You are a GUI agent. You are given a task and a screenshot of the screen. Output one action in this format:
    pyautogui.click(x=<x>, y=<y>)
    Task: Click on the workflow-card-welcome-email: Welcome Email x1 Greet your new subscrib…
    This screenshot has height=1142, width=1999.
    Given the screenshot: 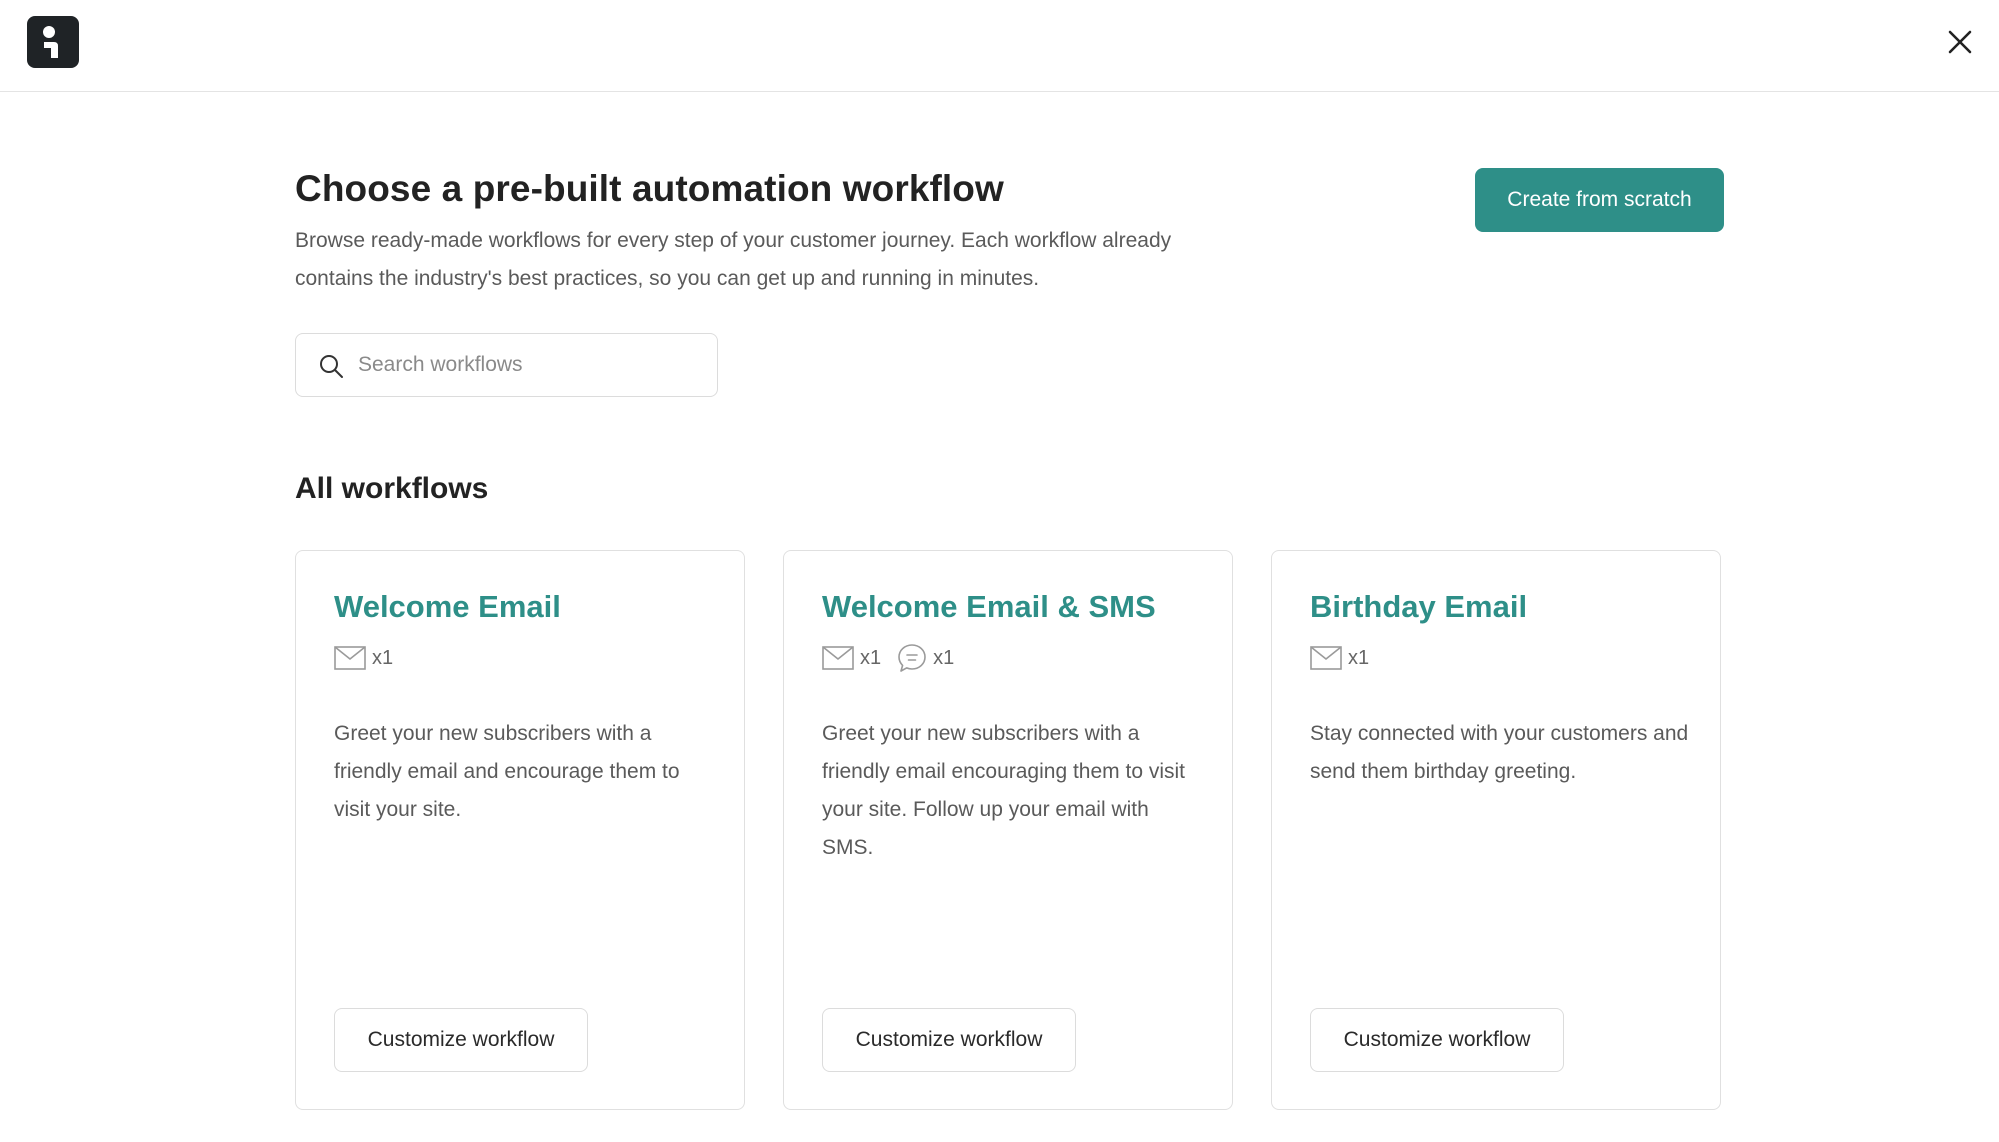 What is the action you would take?
    pyautogui.click(x=520, y=830)
    